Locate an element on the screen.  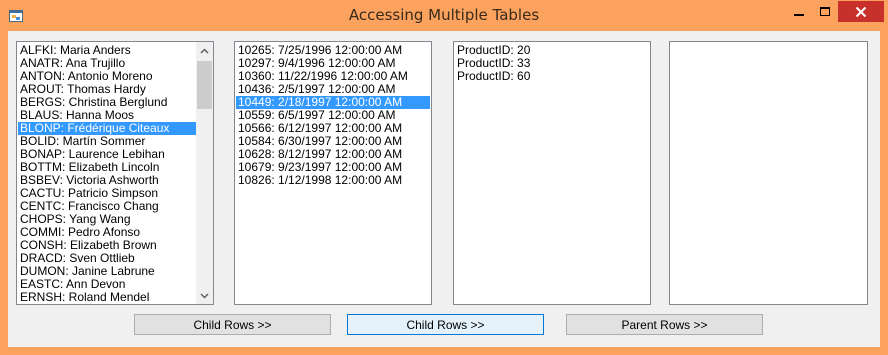
title-bar: Accessing Multiple Tables is located at coordinates (444, 15).